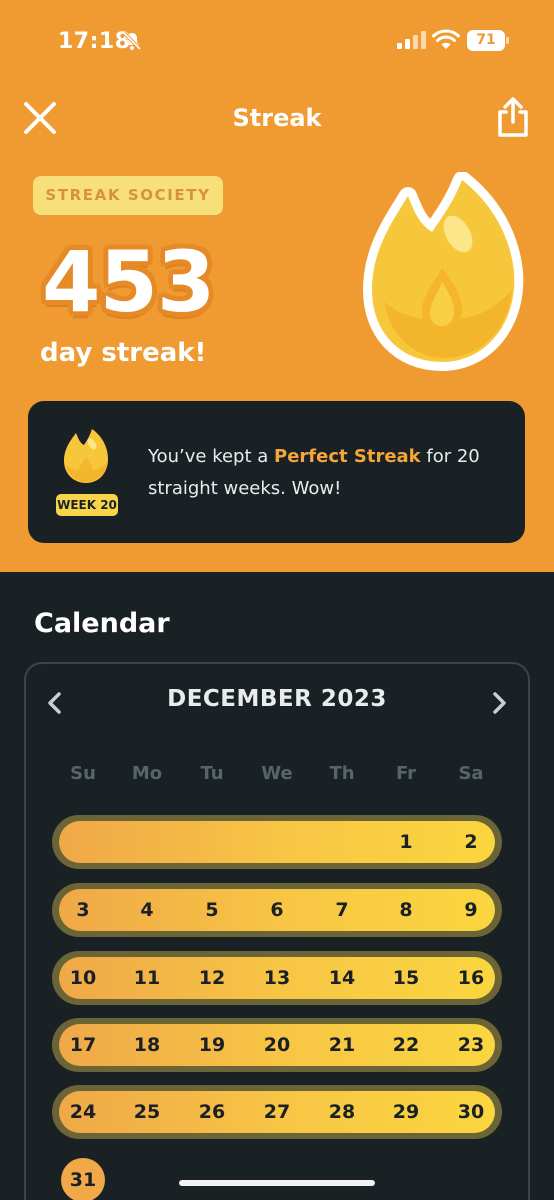  I want to click on calendar-day: 18, so click(147, 1045).